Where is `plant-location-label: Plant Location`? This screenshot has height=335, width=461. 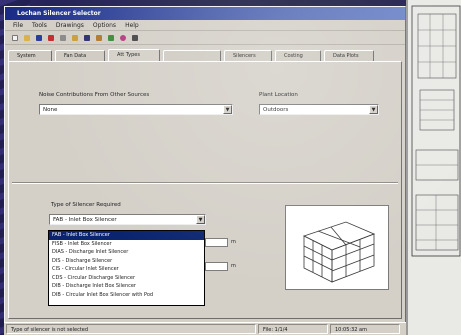 plant-location-label: Plant Location is located at coordinates (278, 95).